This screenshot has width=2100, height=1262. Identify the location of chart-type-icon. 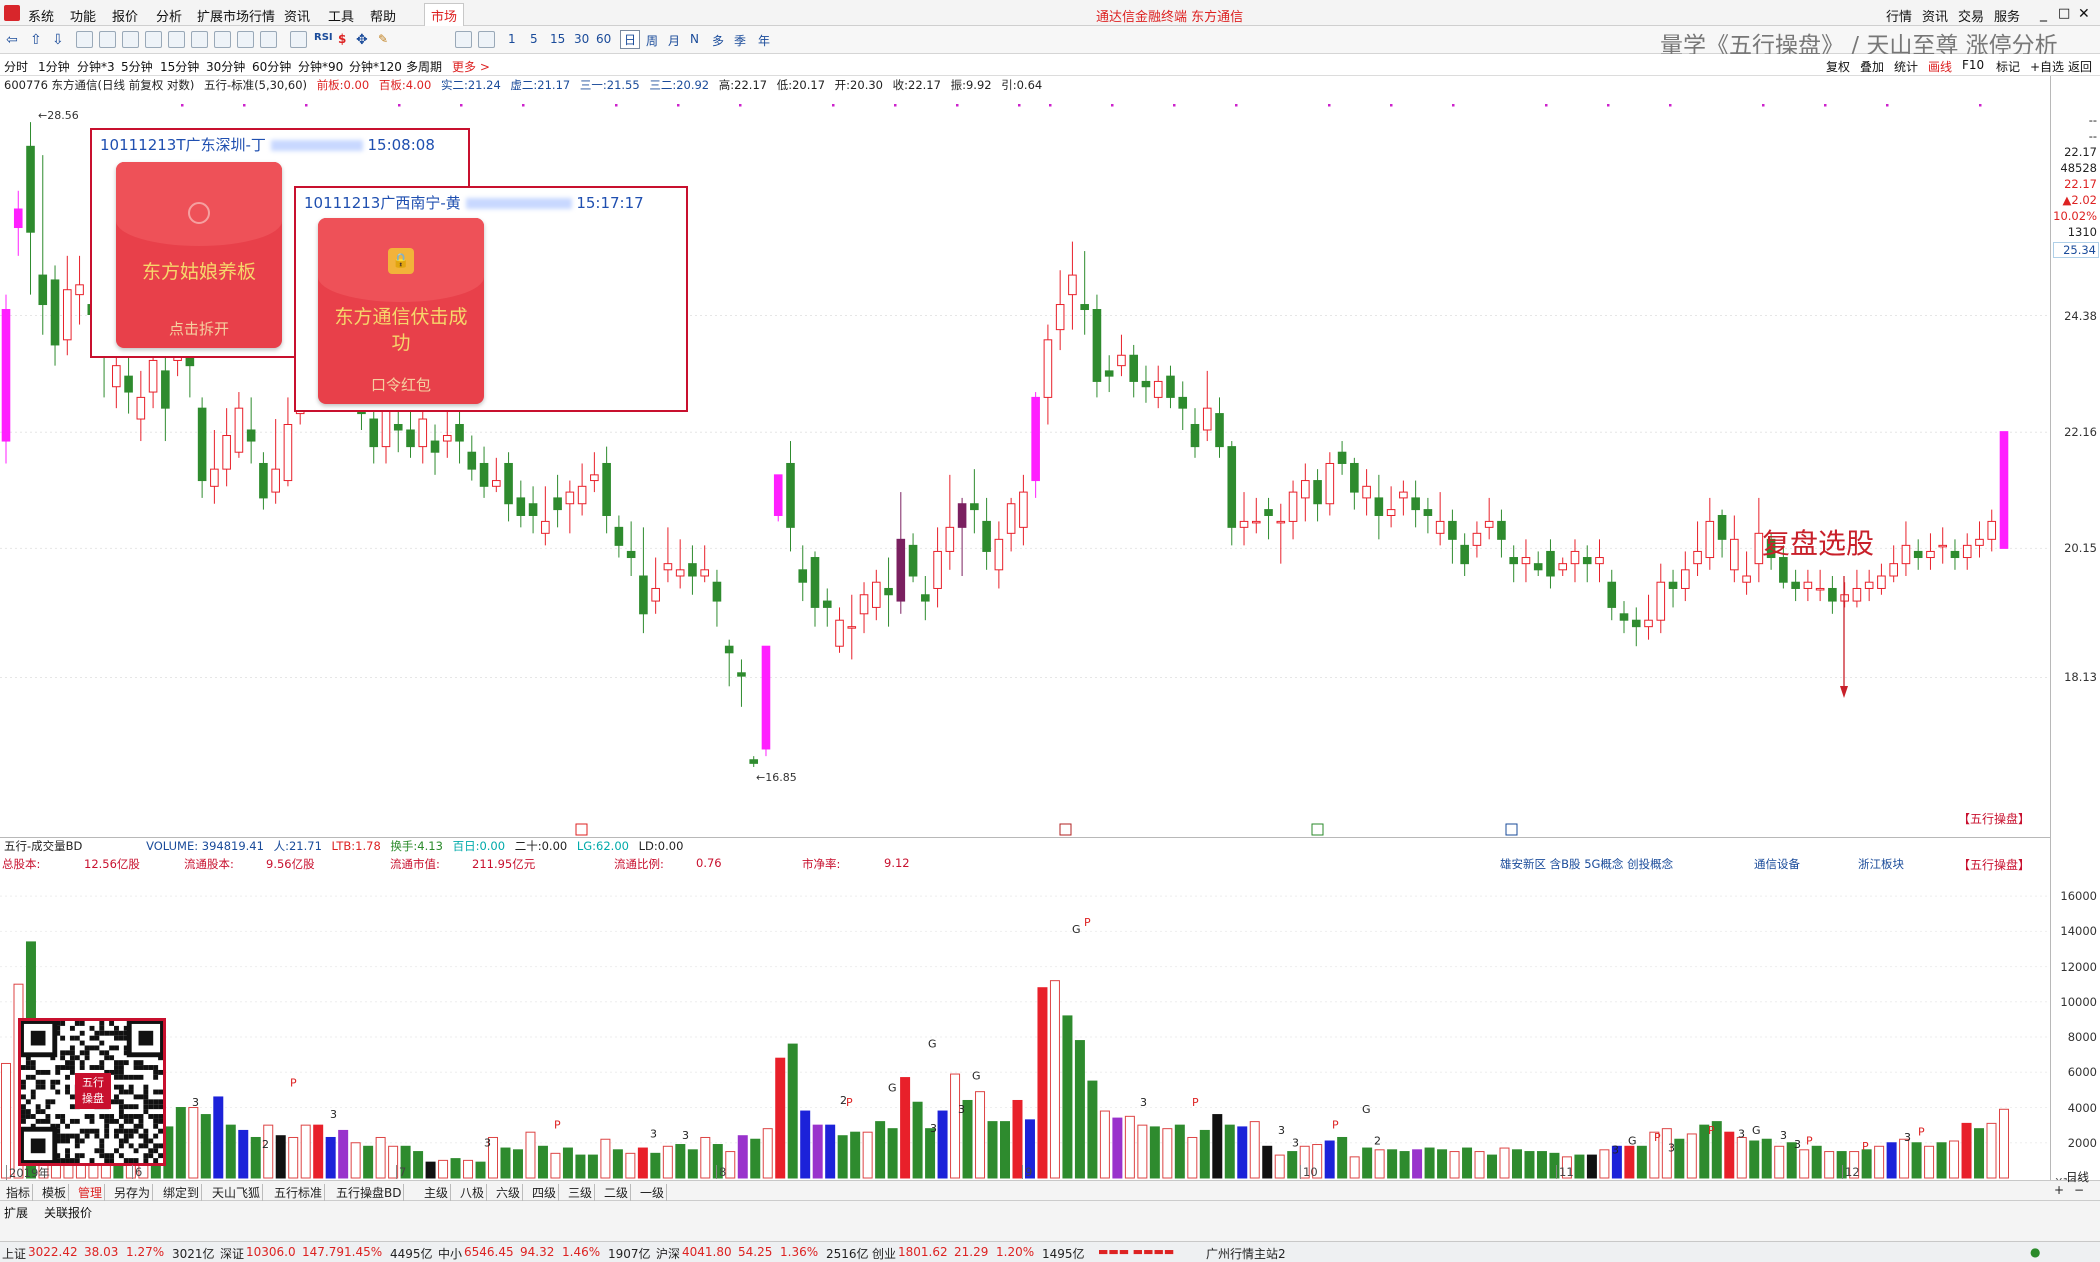
(486, 39).